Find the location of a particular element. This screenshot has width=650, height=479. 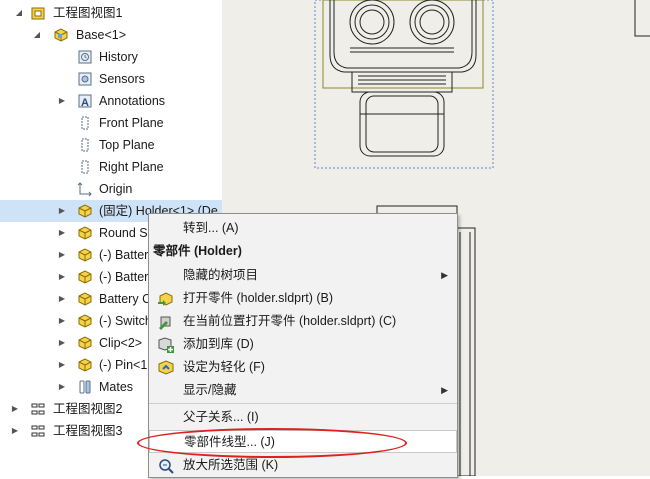

sensors-icon is located at coordinates (85, 79).